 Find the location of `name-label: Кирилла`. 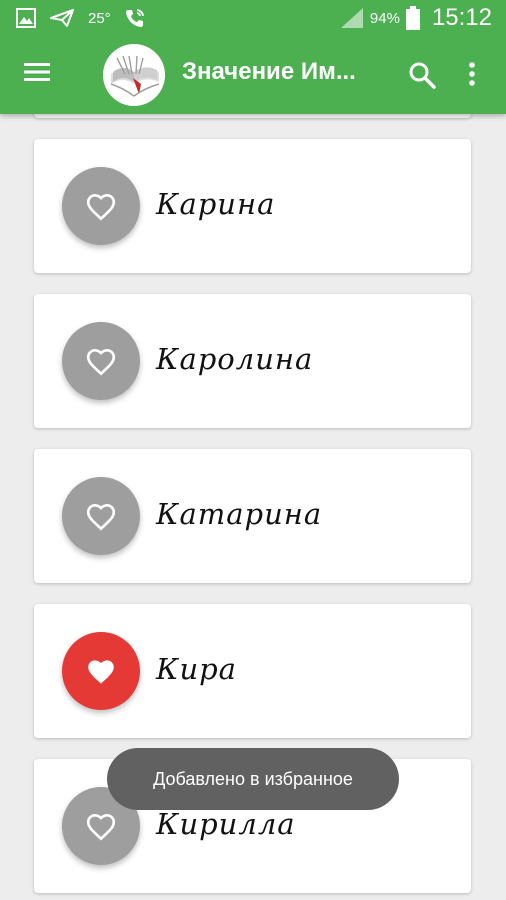

name-label: Кирилла is located at coordinates (226, 824).